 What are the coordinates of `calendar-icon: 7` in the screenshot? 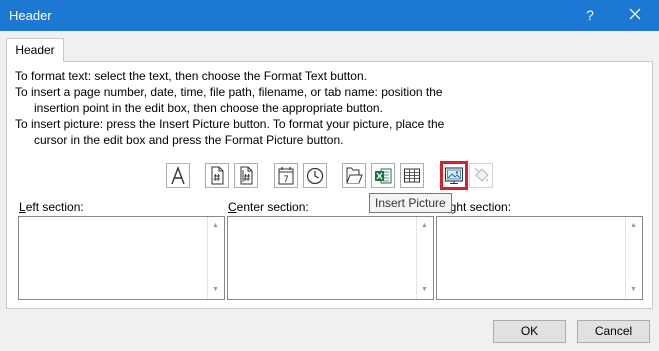 It's located at (286, 176).